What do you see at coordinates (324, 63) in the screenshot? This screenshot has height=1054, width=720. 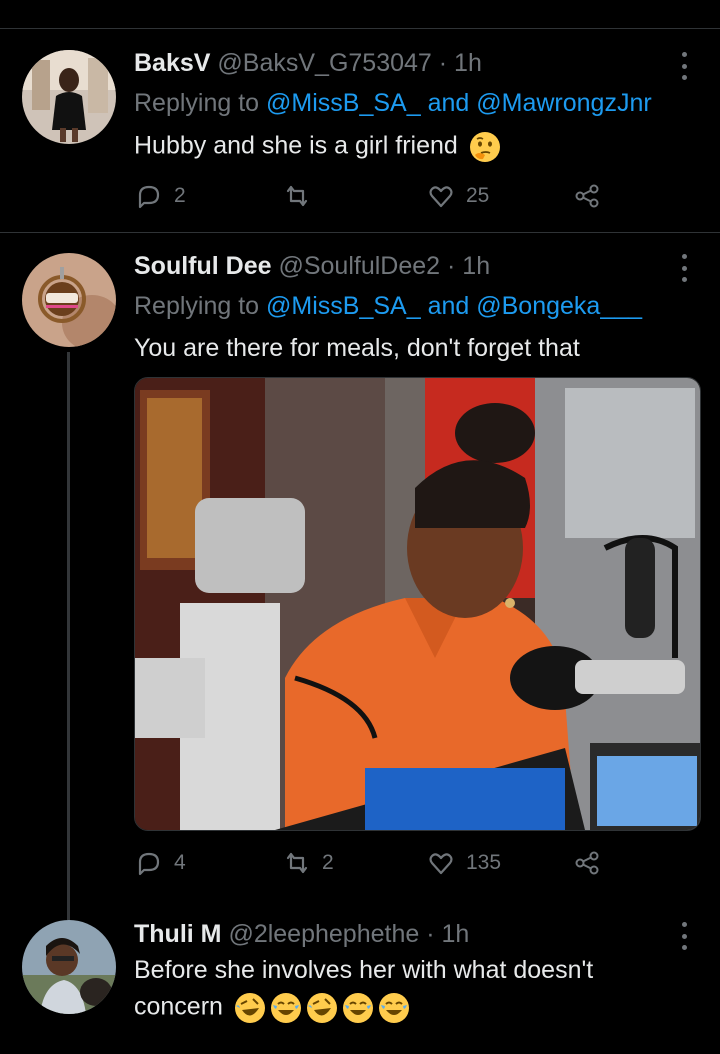 I see `user-handle: @BaksV_G753047` at bounding box center [324, 63].